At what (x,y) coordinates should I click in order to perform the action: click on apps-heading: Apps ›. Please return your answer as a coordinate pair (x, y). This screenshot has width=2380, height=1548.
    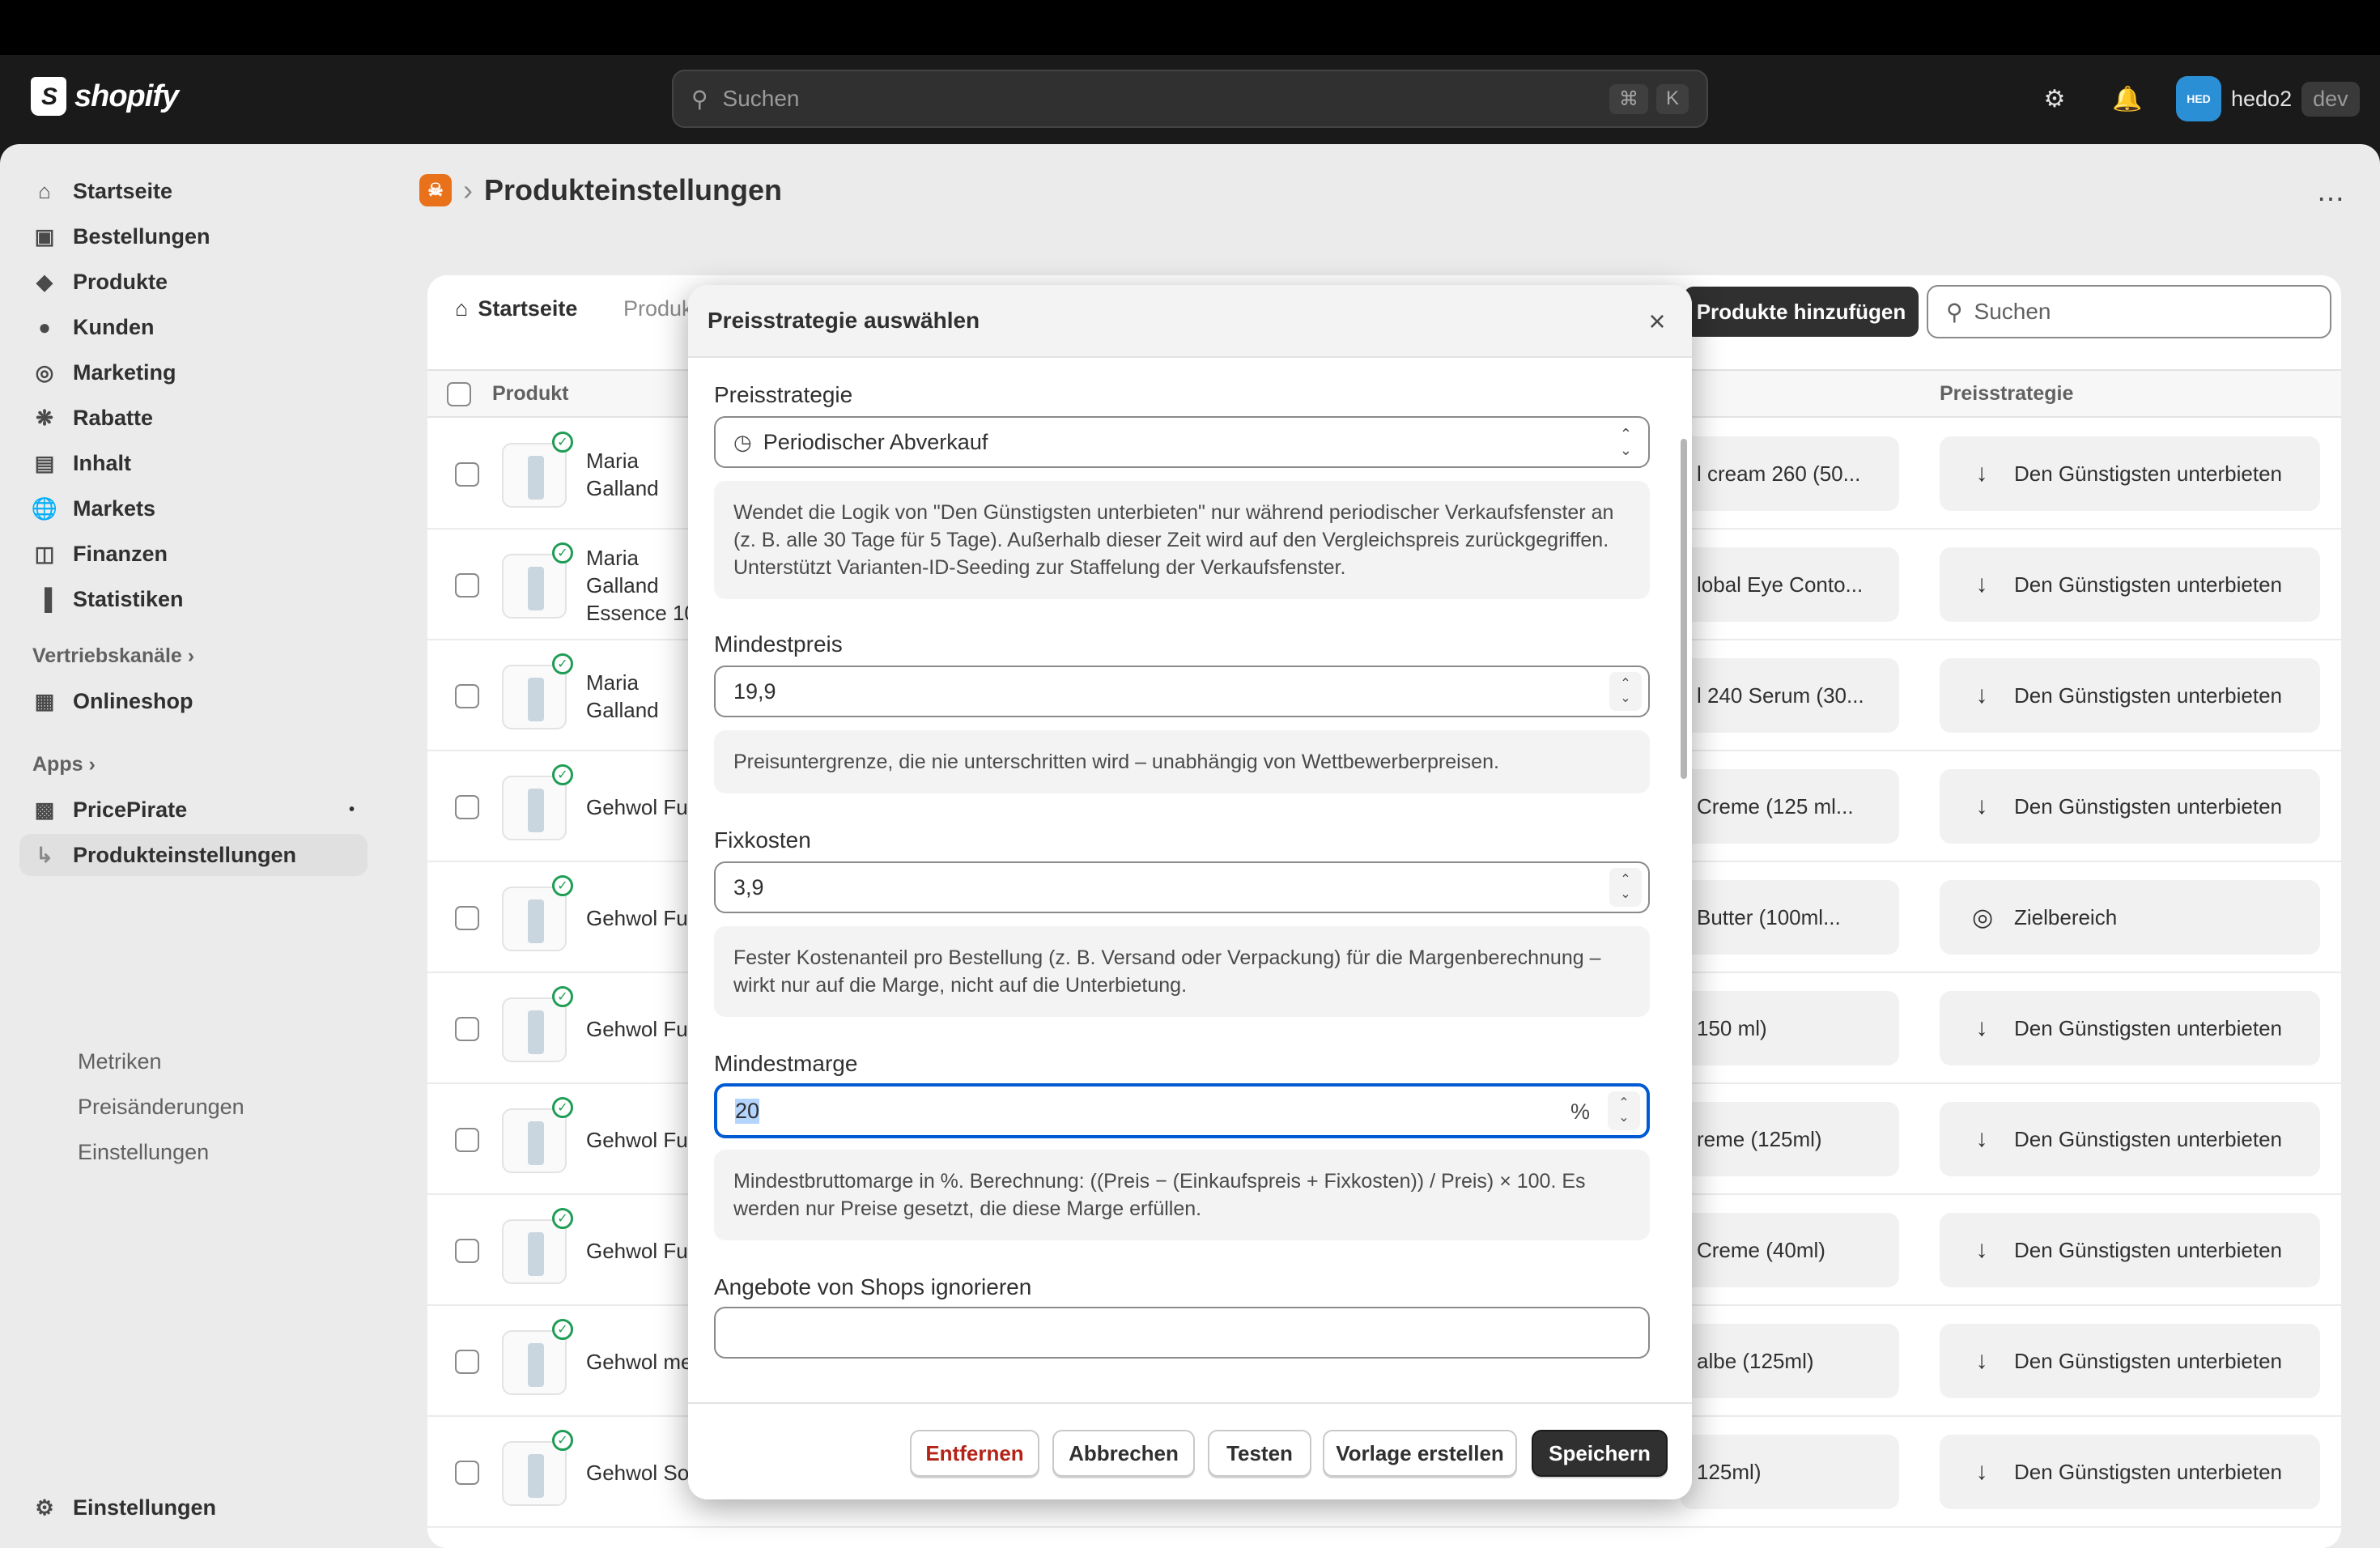
    Looking at the image, I should click on (64, 765).